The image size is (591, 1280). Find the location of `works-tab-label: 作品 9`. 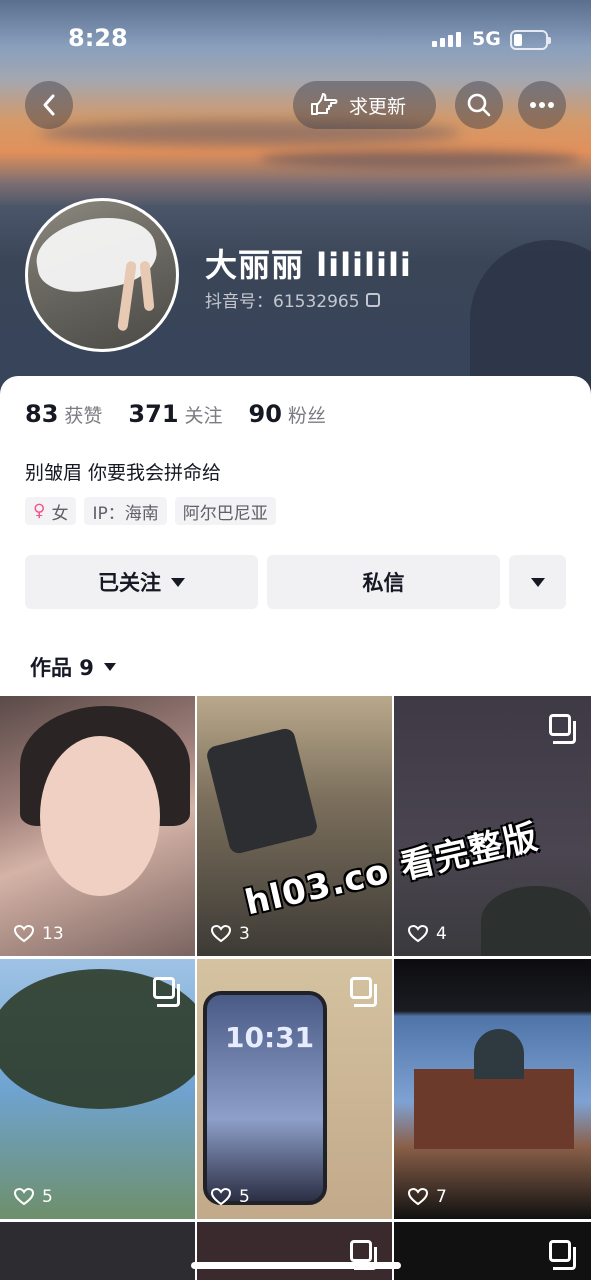

works-tab-label: 作品 9 is located at coordinates (62, 668).